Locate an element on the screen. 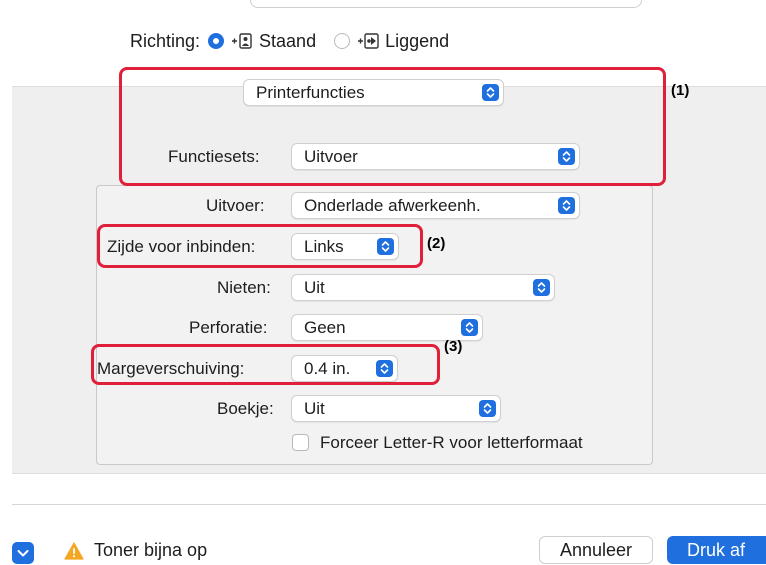 The height and width of the screenshot is (565, 766). annotation-label-2: (2) is located at coordinates (436, 243).